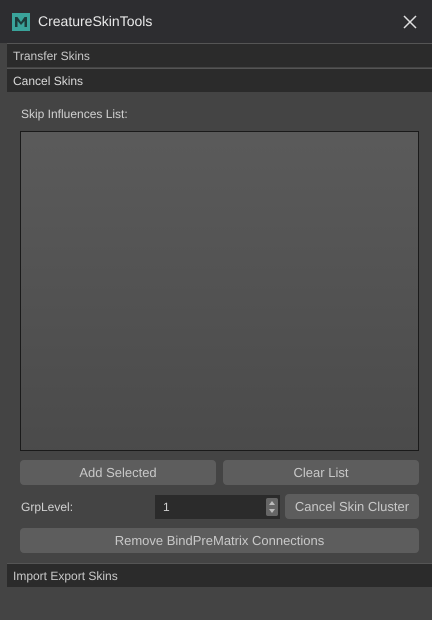  Describe the element at coordinates (118, 472) in the screenshot. I see `list-button: Add Selected` at that location.